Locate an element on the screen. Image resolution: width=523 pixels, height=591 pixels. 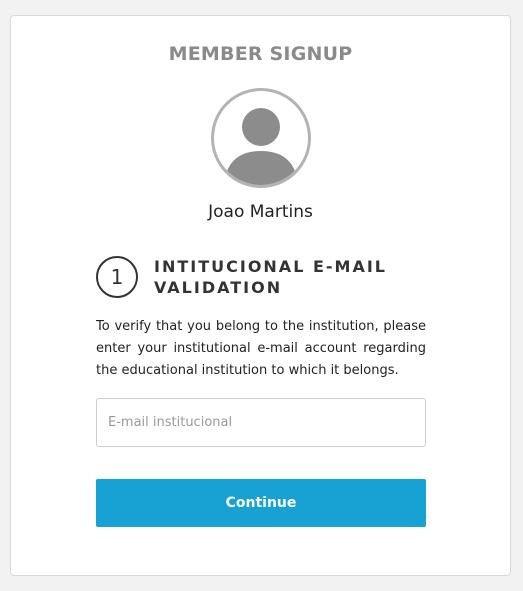
user-silhouette-icon is located at coordinates (261, 146).